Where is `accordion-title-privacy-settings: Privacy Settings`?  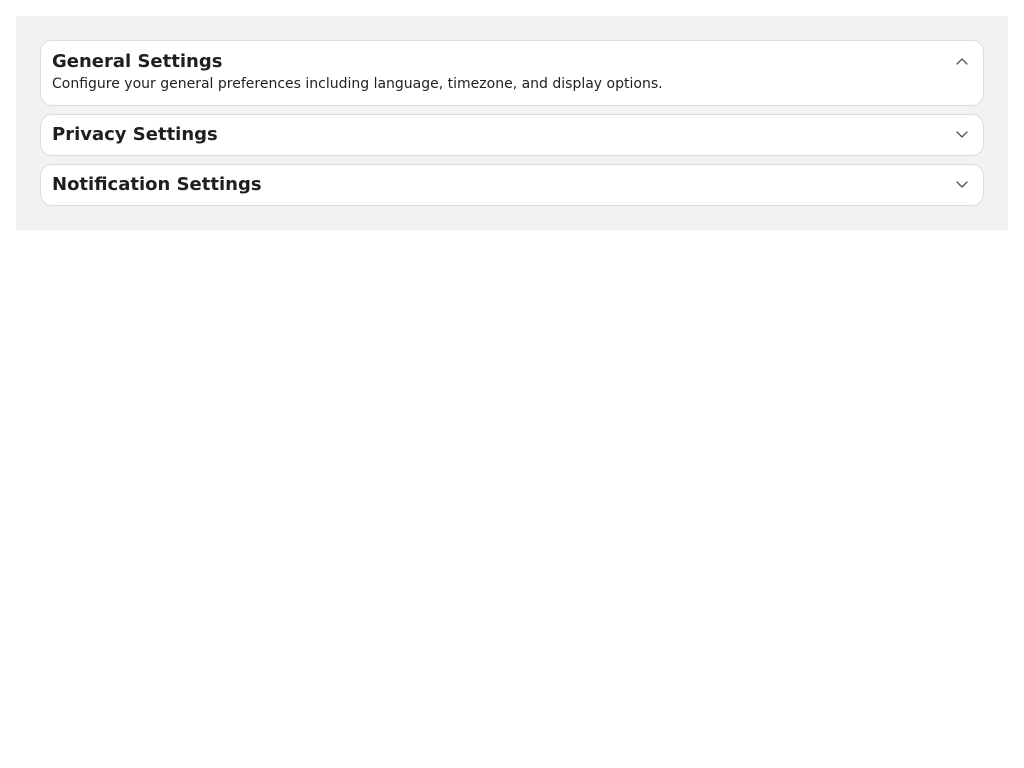 accordion-title-privacy-settings: Privacy Settings is located at coordinates (135, 135).